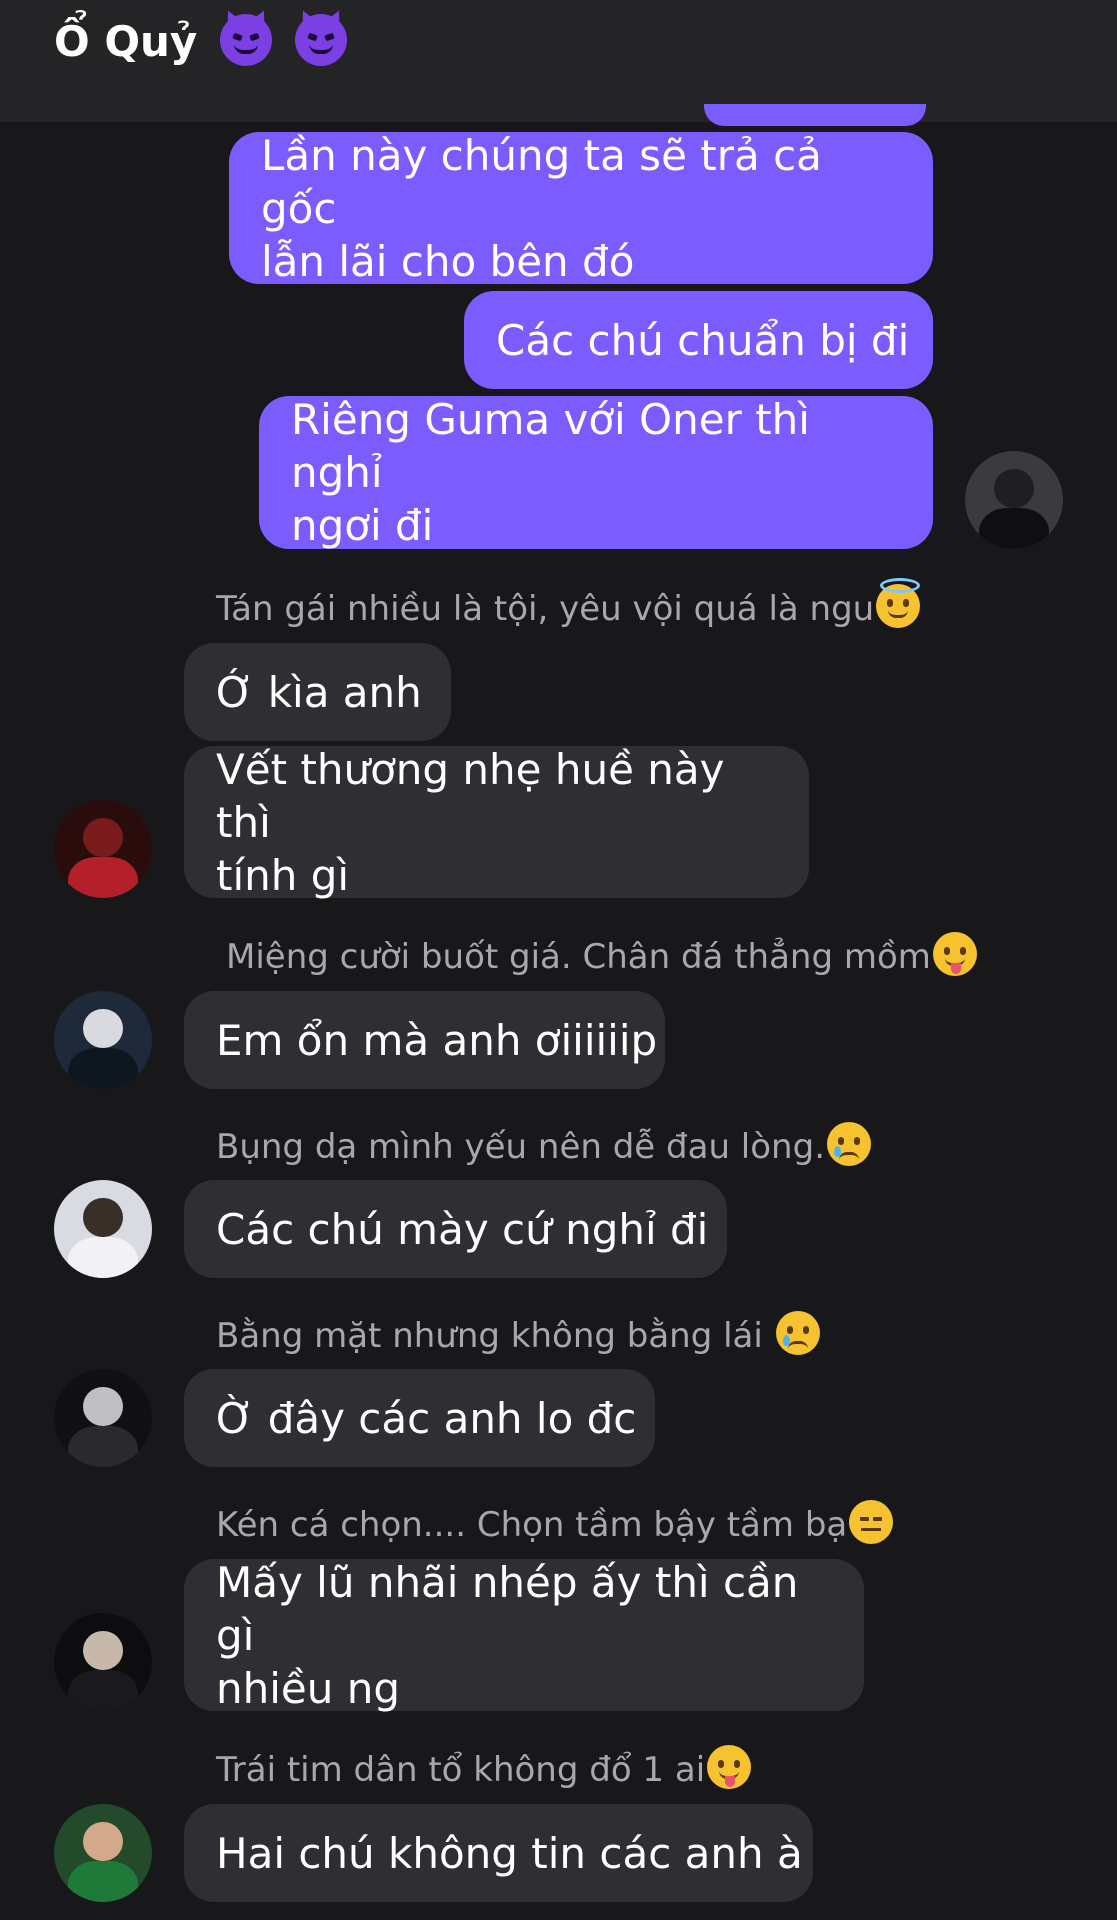  What do you see at coordinates (543, 1144) in the screenshot?
I see `sender-name: Bụng dạ mình yếu nên dễ đau lòng.` at bounding box center [543, 1144].